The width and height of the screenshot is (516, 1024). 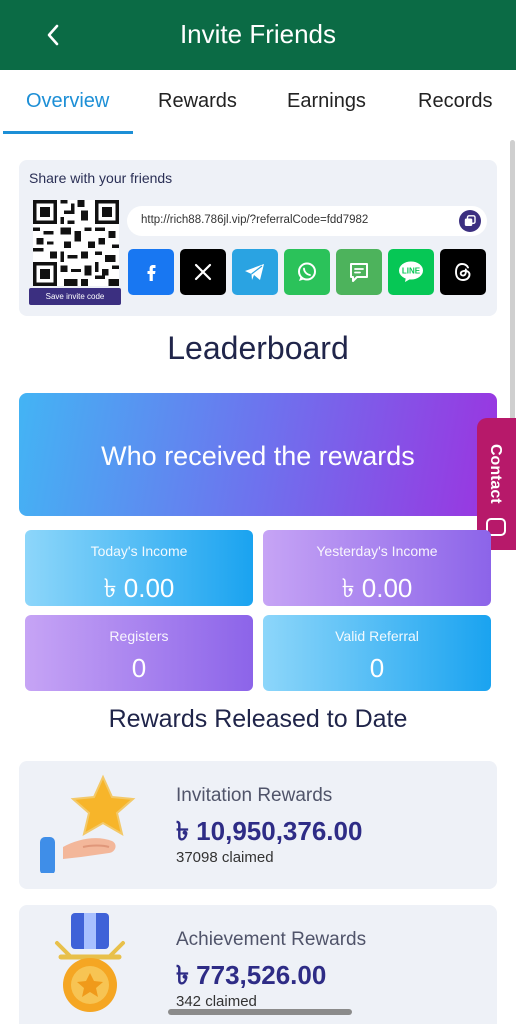 What do you see at coordinates (67, 101) in the screenshot?
I see `tab-overview: Overview` at bounding box center [67, 101].